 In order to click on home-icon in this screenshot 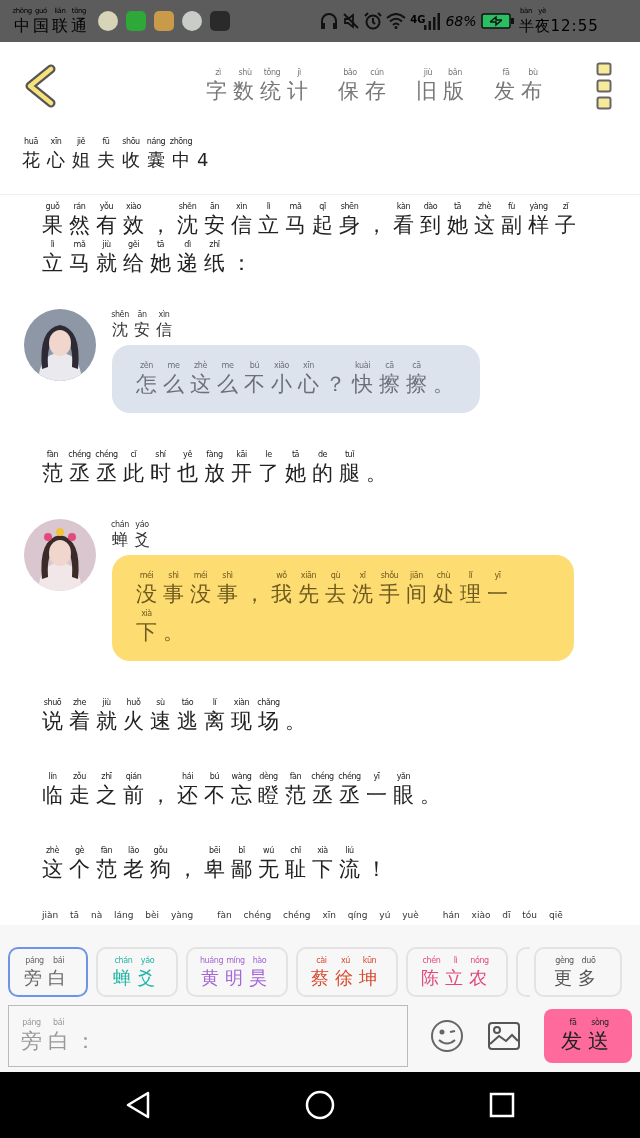, I will do `click(320, 1105)`.